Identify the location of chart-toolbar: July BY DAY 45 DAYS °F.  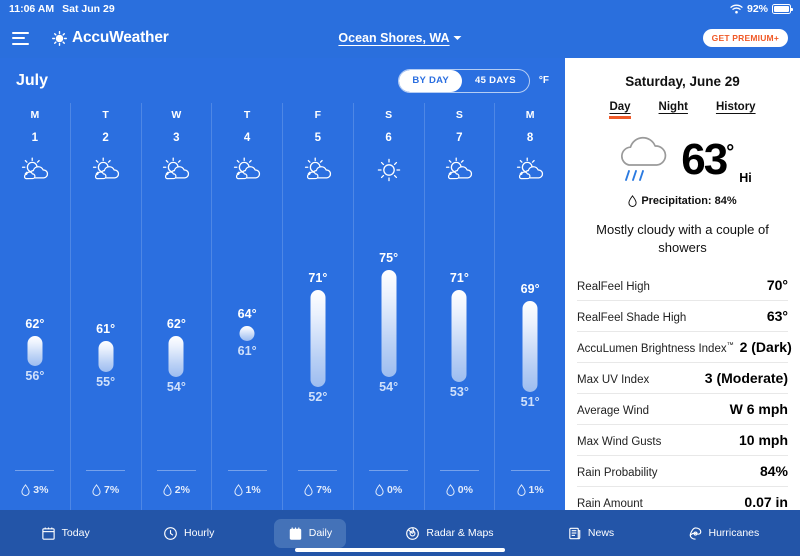
(282, 80).